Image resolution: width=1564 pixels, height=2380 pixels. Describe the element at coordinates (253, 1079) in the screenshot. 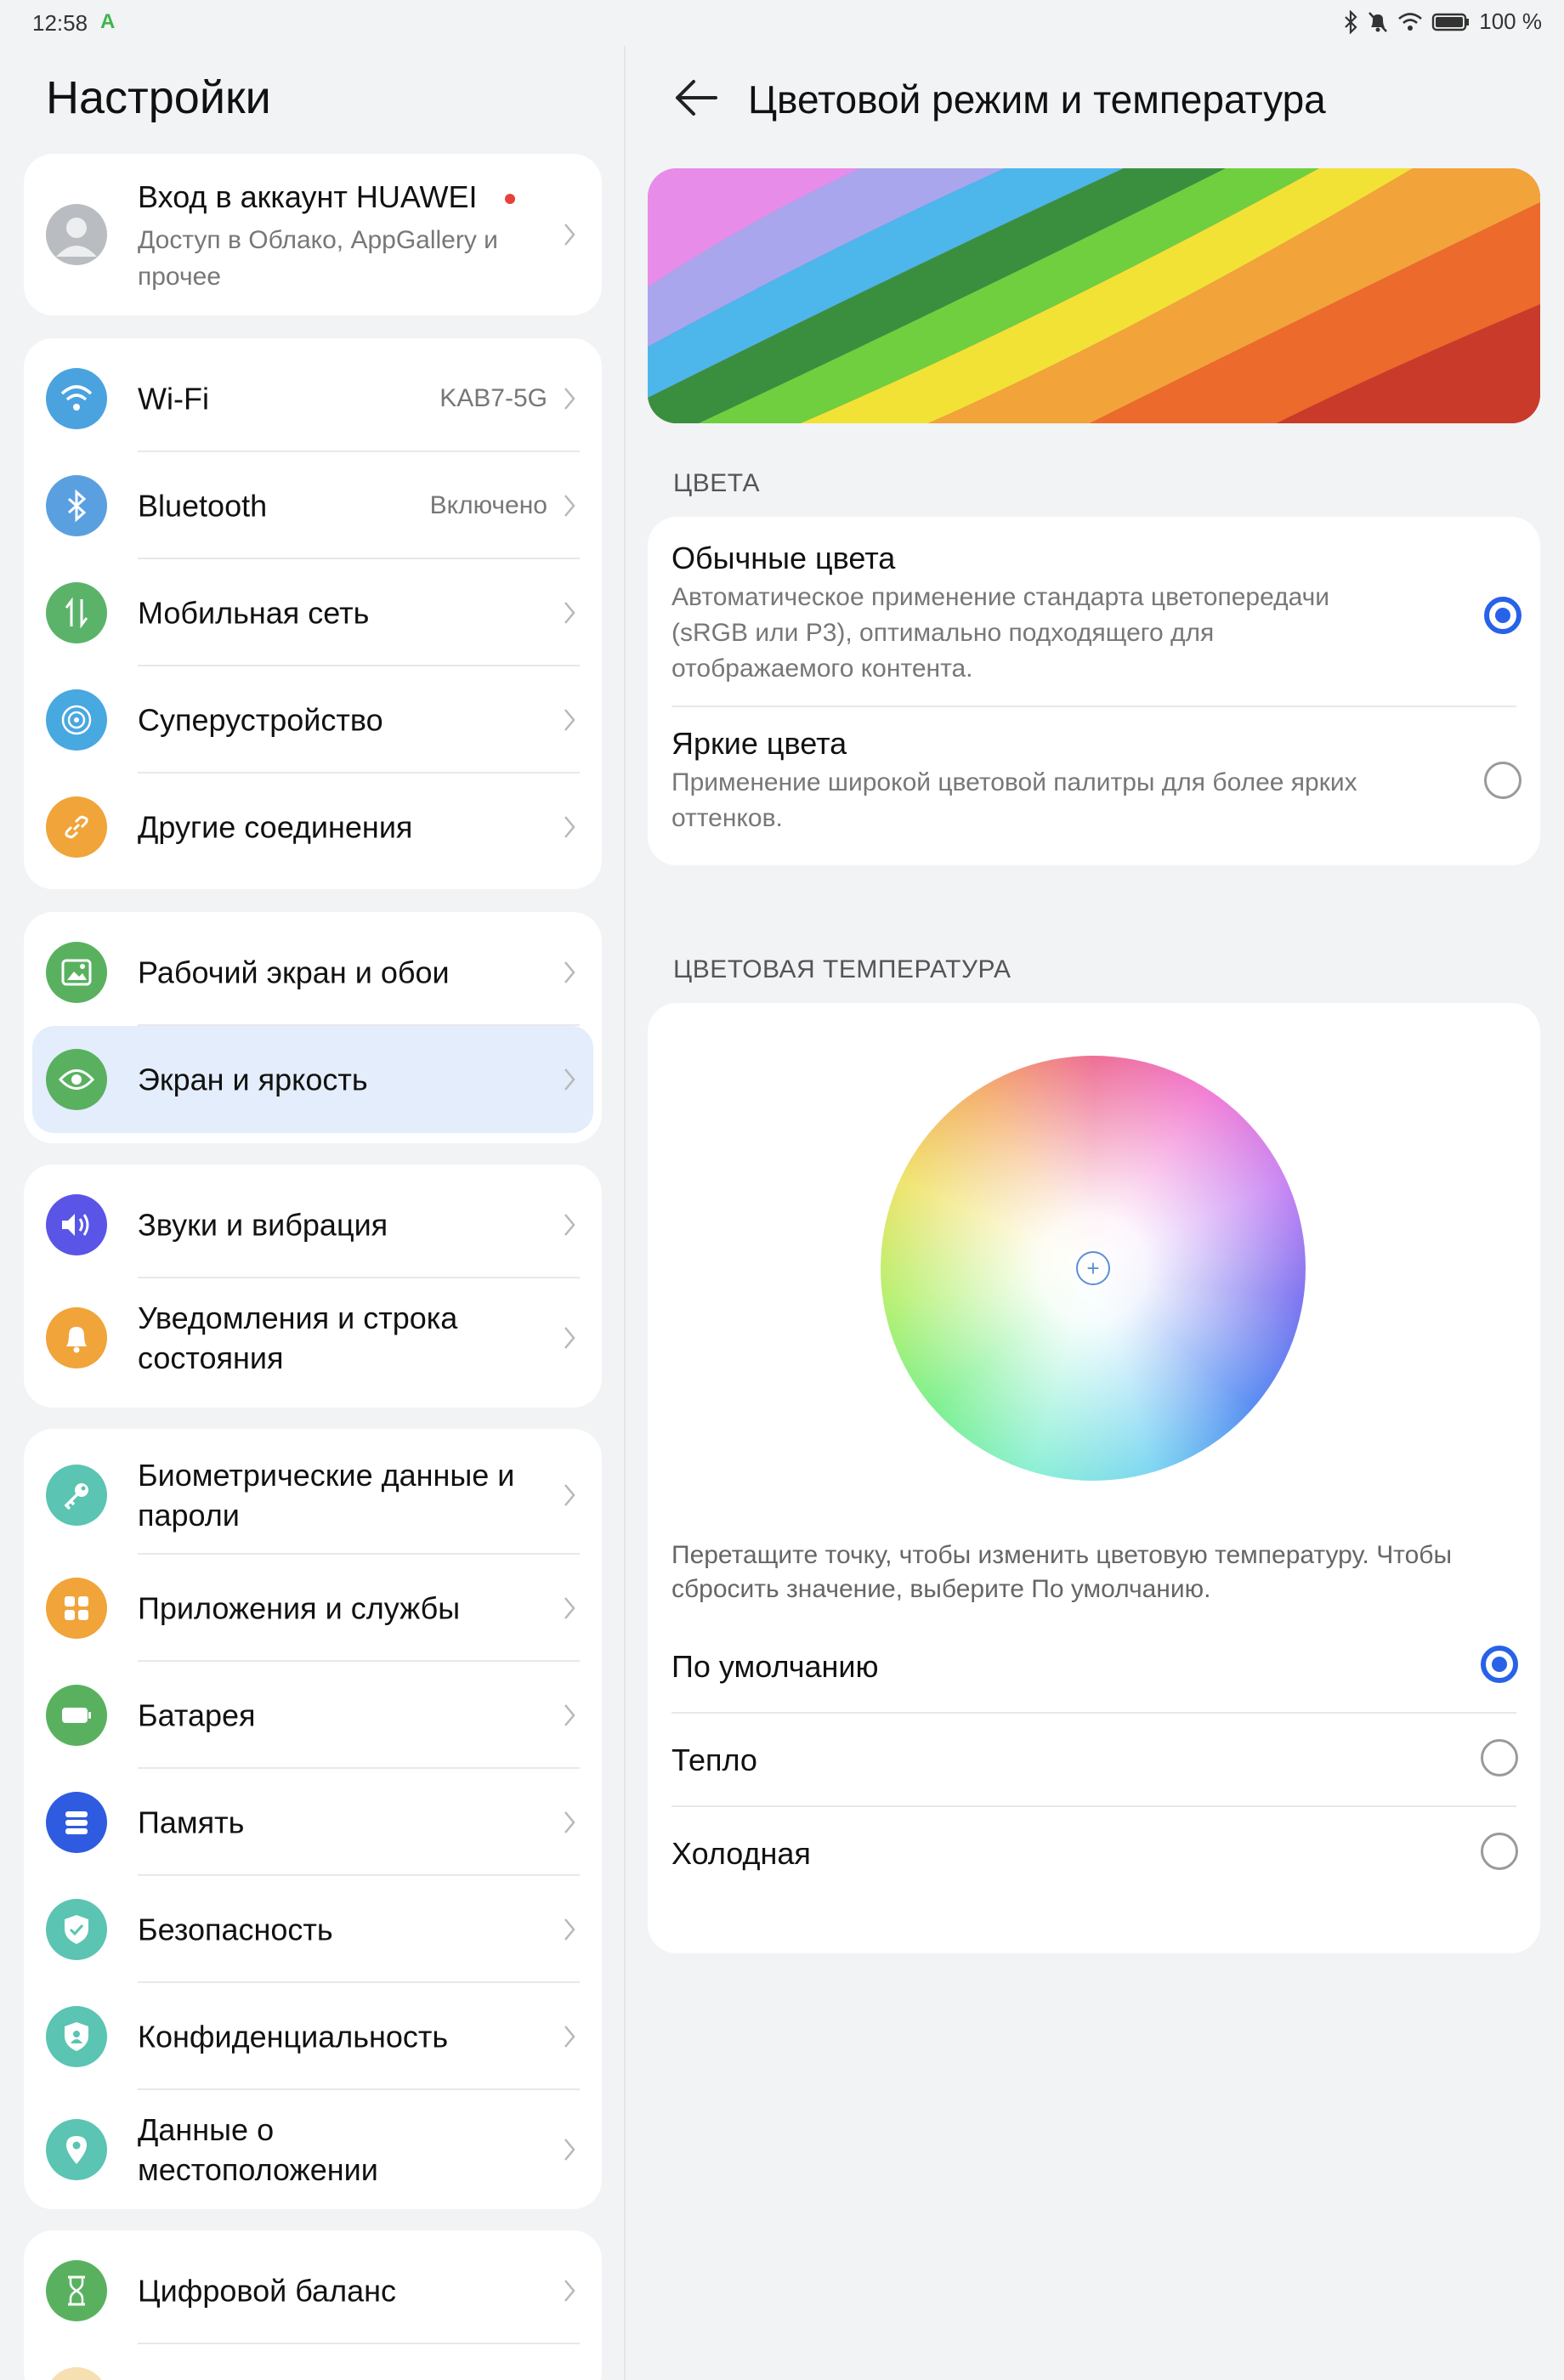

I see `sidebar-item-label: Экран и яркость` at that location.